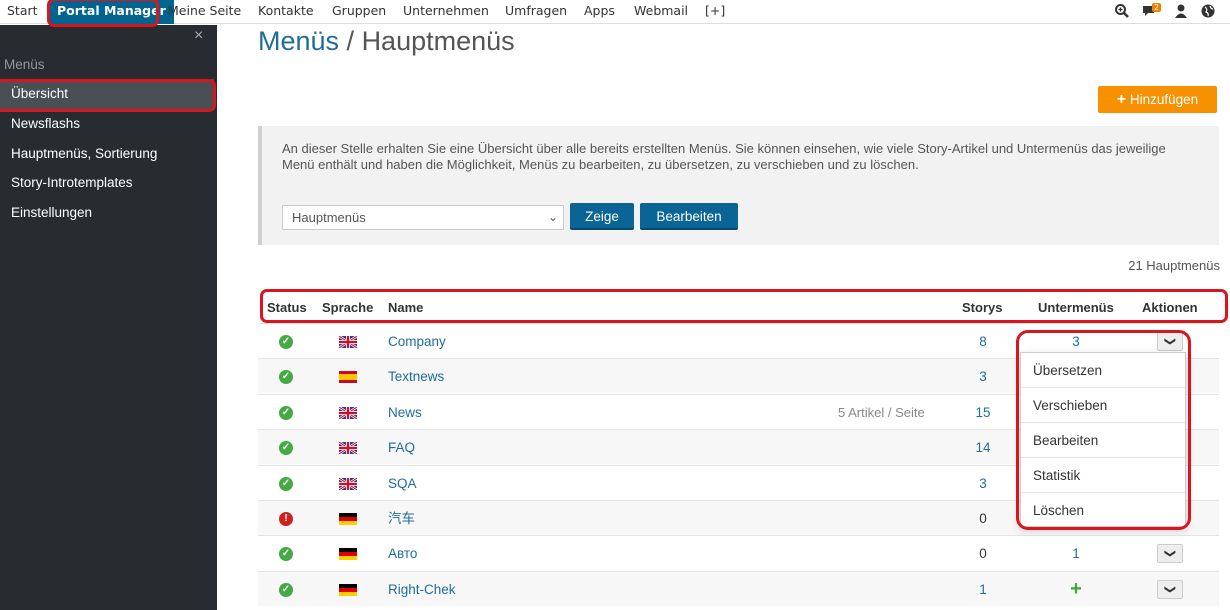 Image resolution: width=1230 pixels, height=610 pixels. Describe the element at coordinates (402, 553) in the screenshot. I see `menu-name-link: Авто` at that location.